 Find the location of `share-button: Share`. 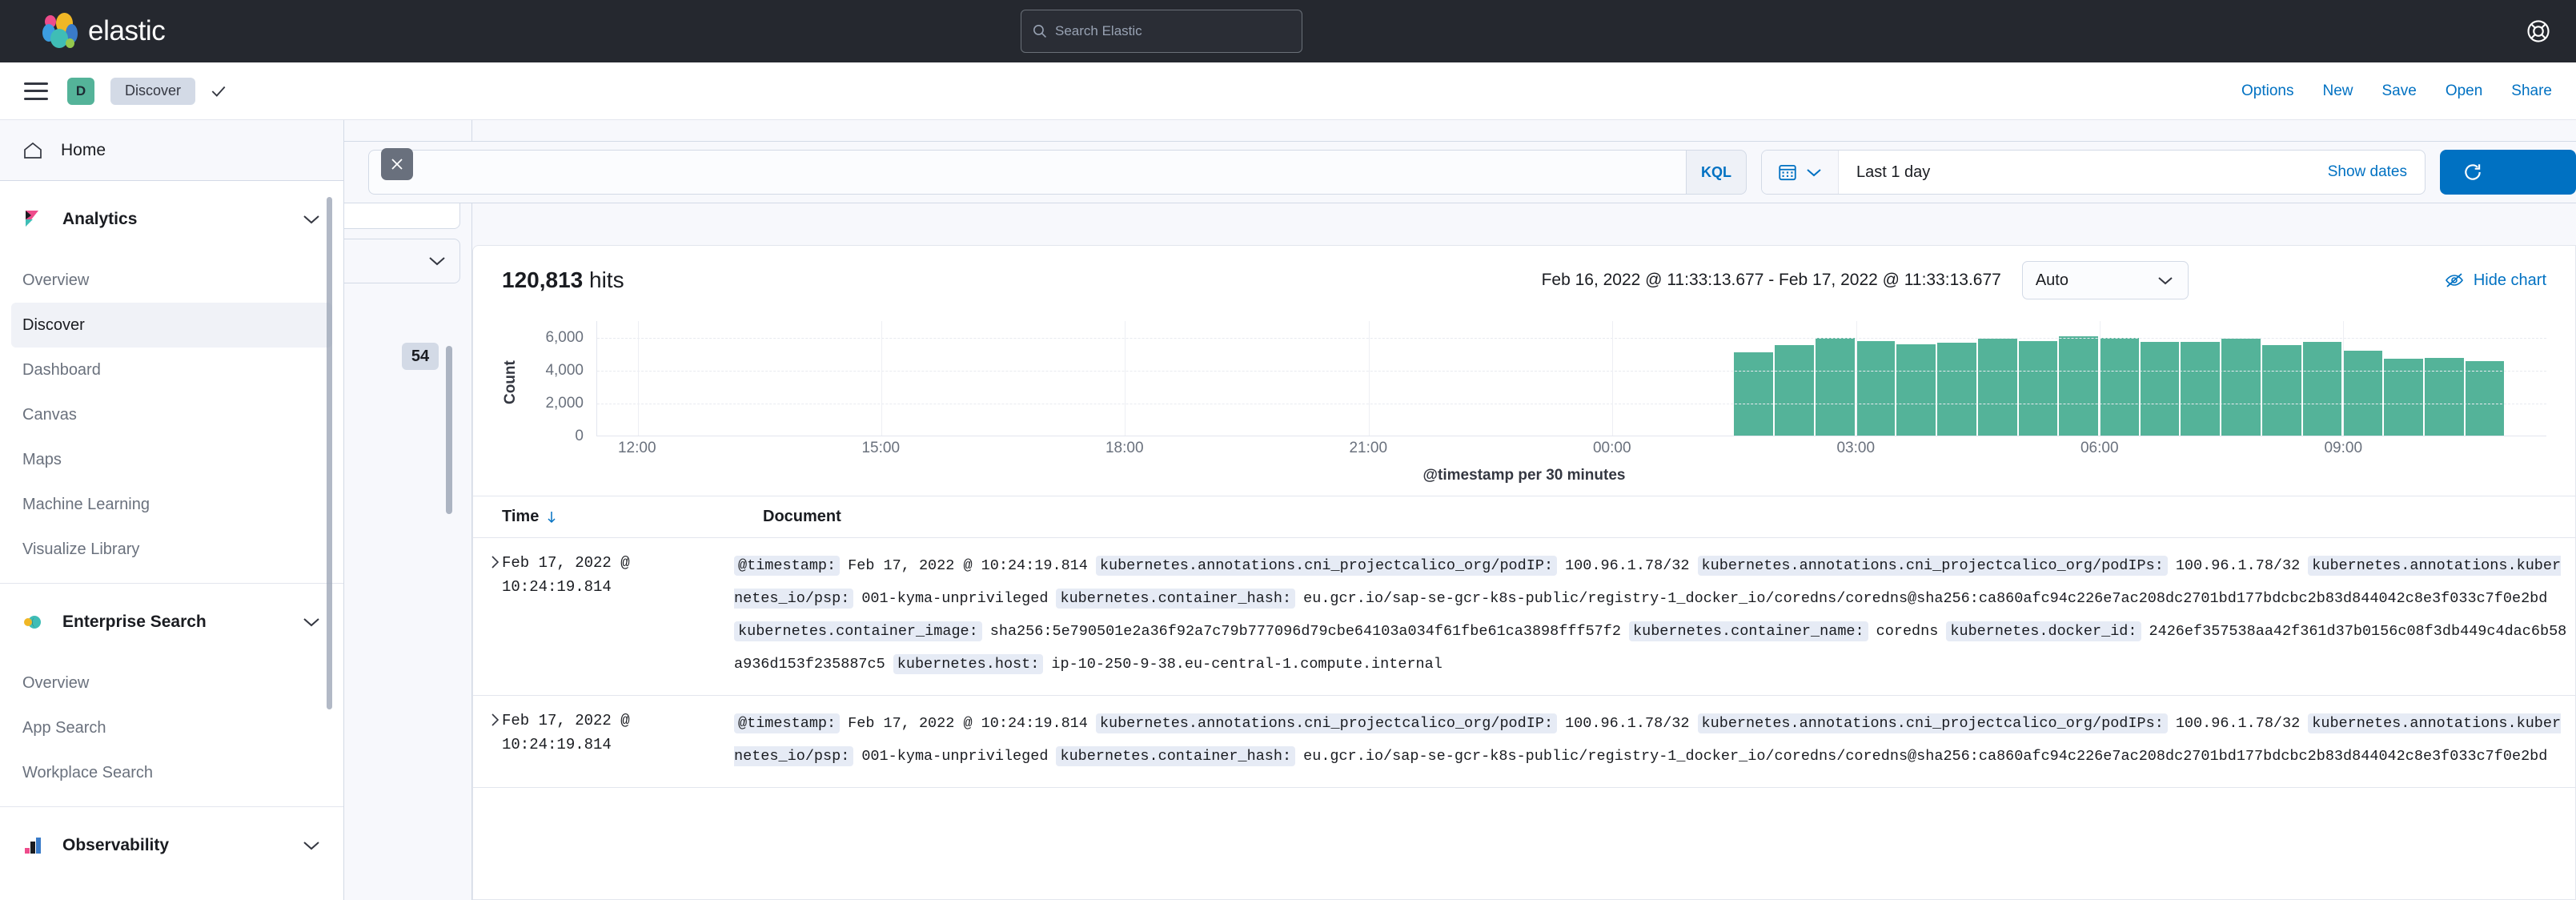

share-button: Share is located at coordinates (2531, 91).